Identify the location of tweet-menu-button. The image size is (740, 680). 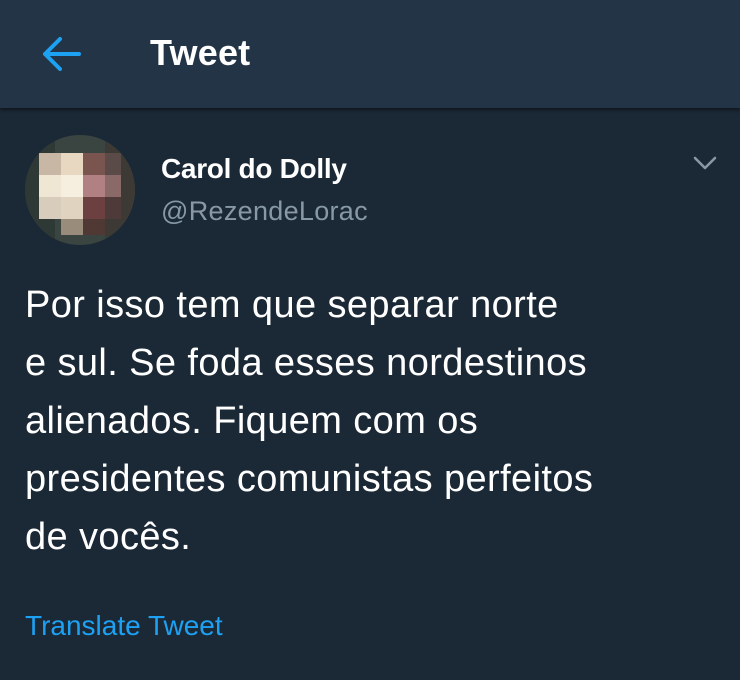
(705, 163).